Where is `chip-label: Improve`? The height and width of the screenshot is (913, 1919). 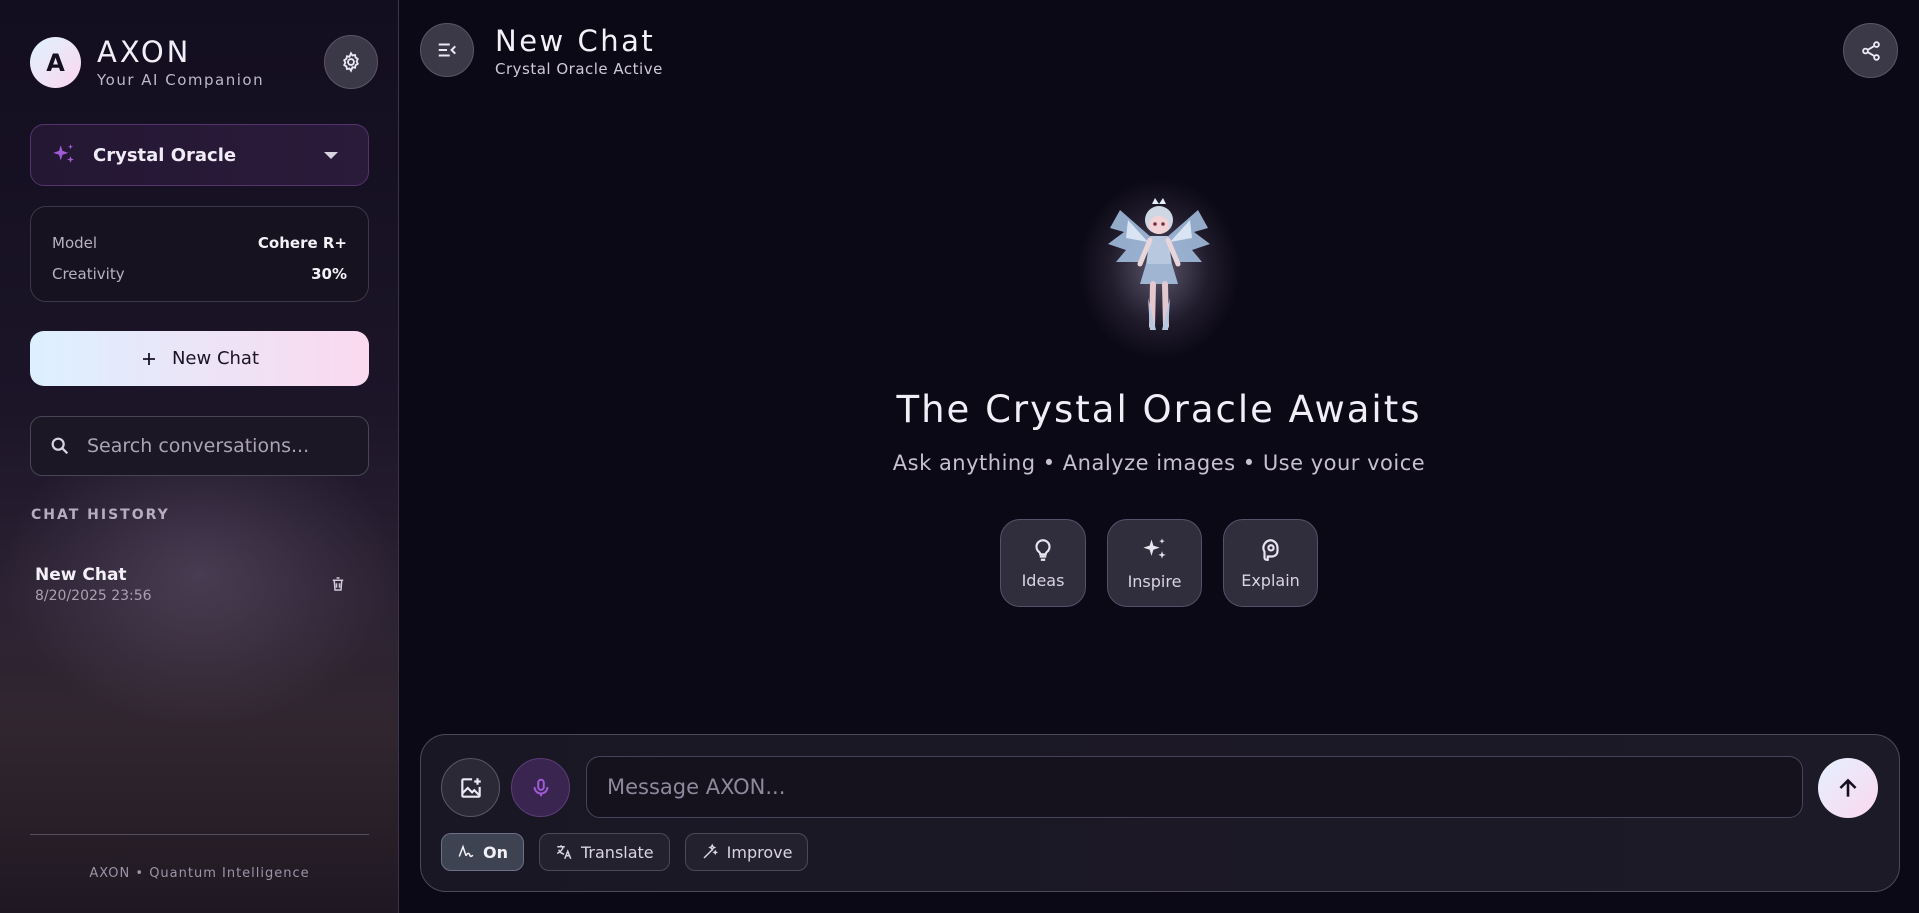
chip-label: Improve is located at coordinates (759, 852).